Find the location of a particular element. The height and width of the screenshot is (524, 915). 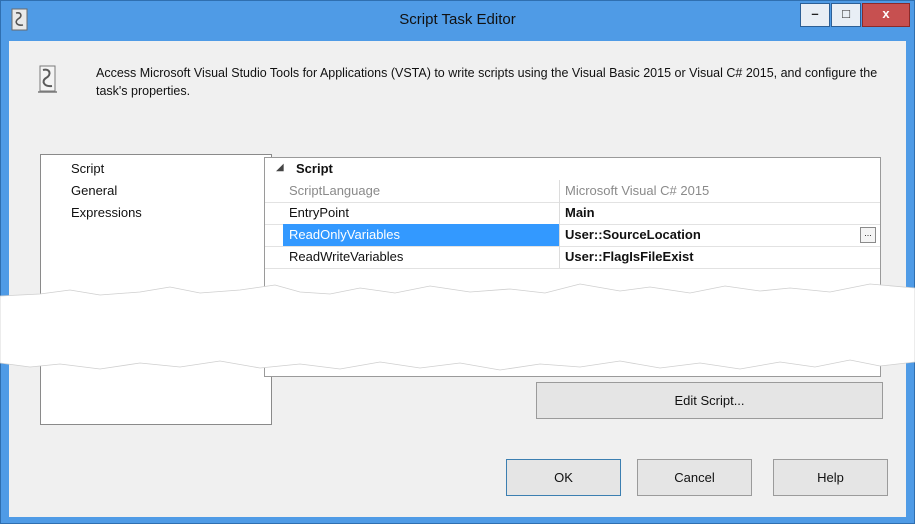

property-row-readwritevariables: ReadWriteVariables User::FlagIsFileExist is located at coordinates (572, 257).